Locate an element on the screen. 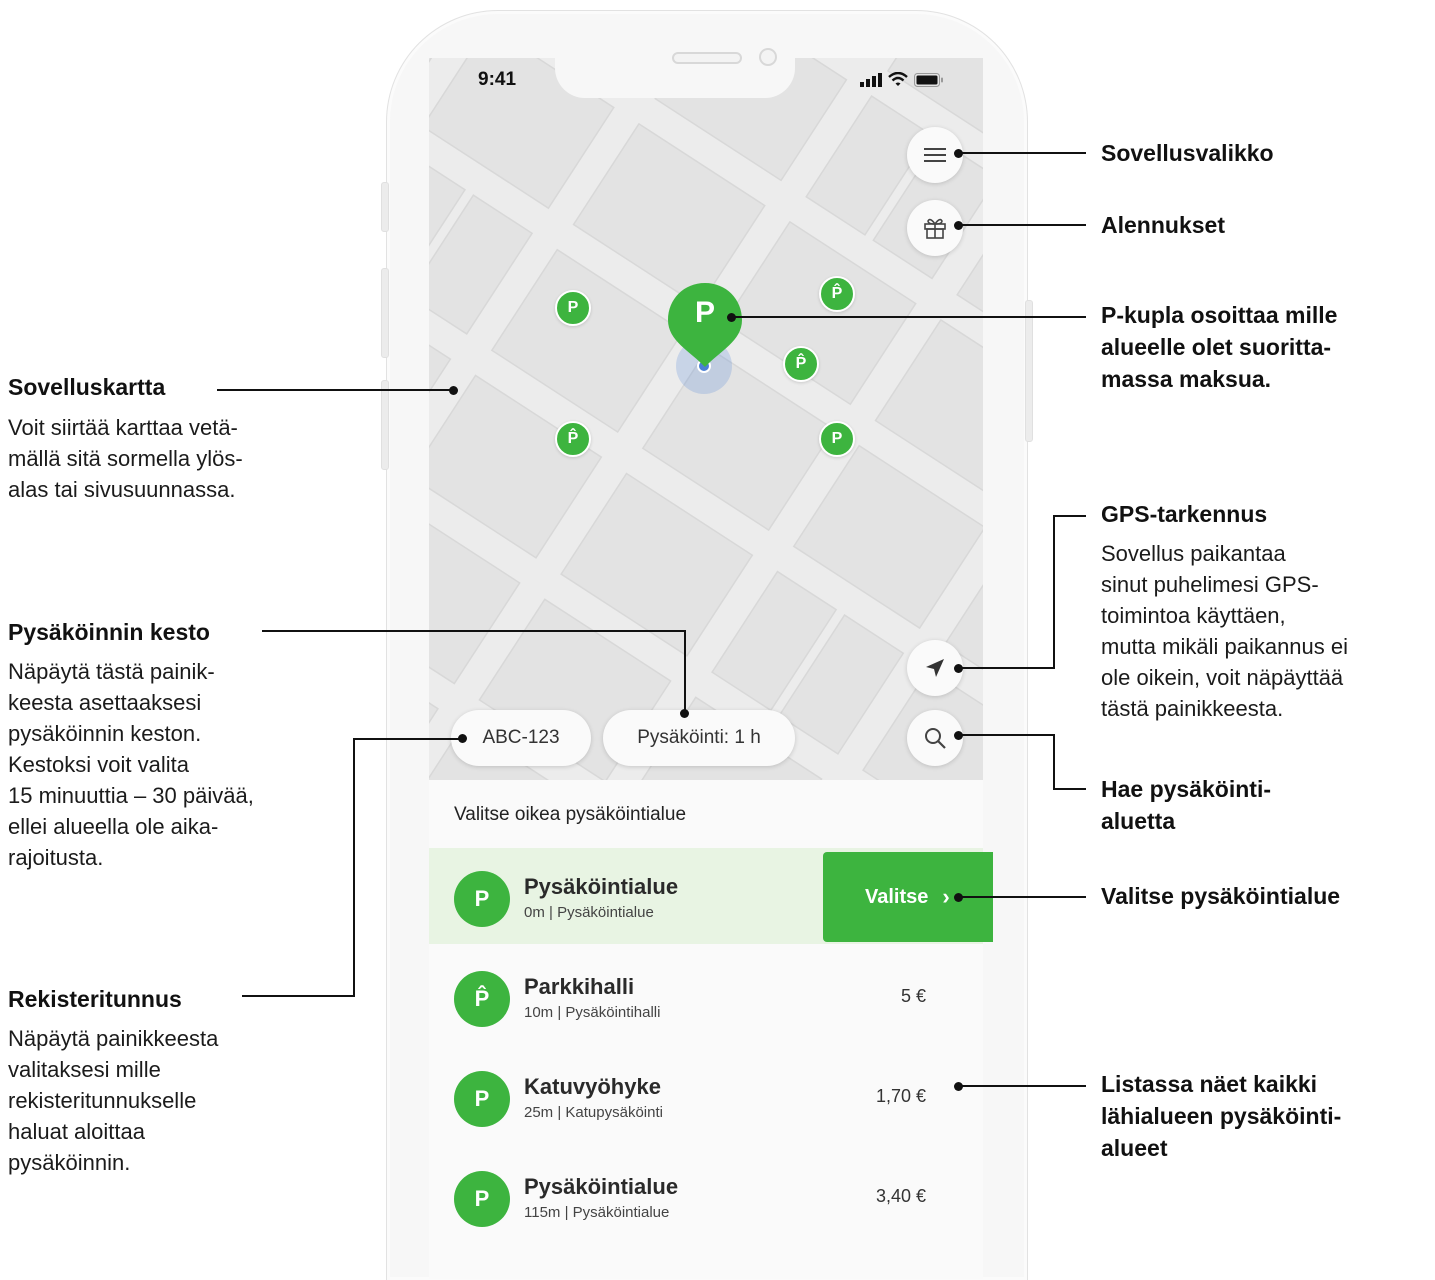  battery-icon is located at coordinates (928, 79).